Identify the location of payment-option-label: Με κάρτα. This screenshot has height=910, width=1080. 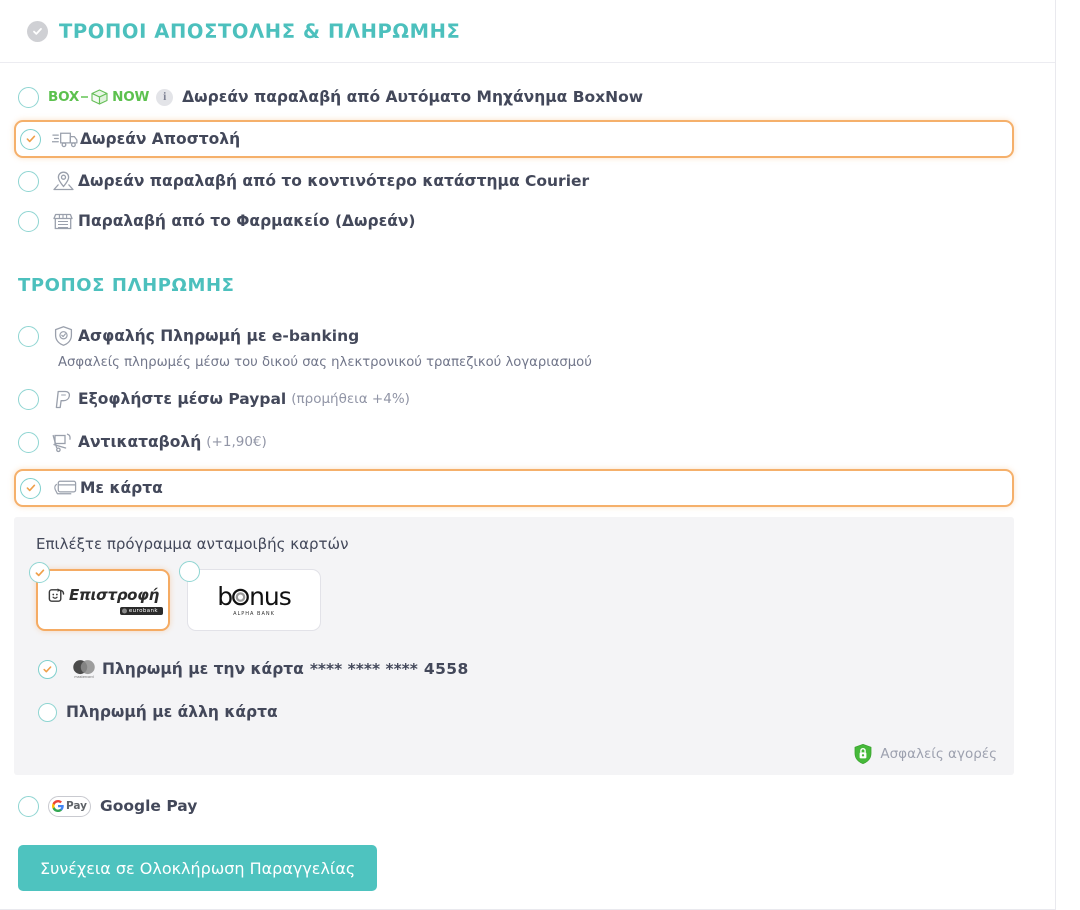
(121, 488).